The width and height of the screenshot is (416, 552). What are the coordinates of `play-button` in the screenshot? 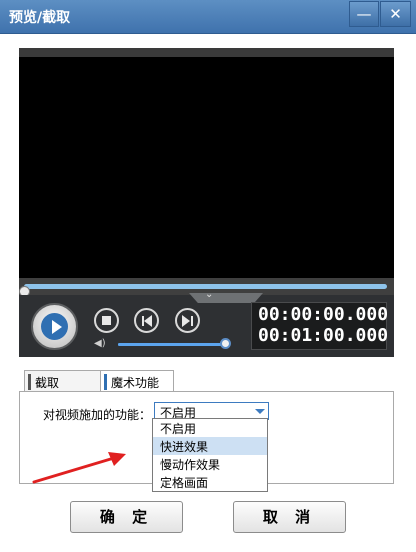 It's located at (54, 326).